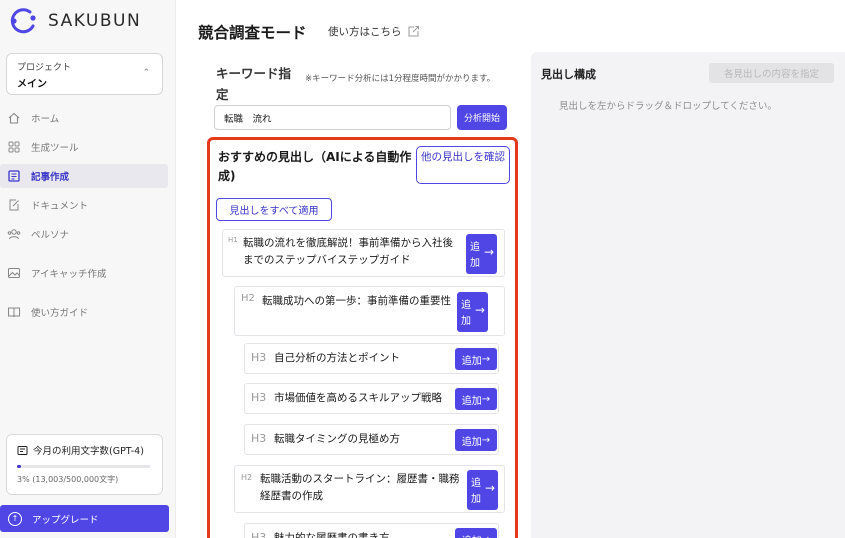  I want to click on sidebar-item-document: ドキュメント, so click(84, 205).